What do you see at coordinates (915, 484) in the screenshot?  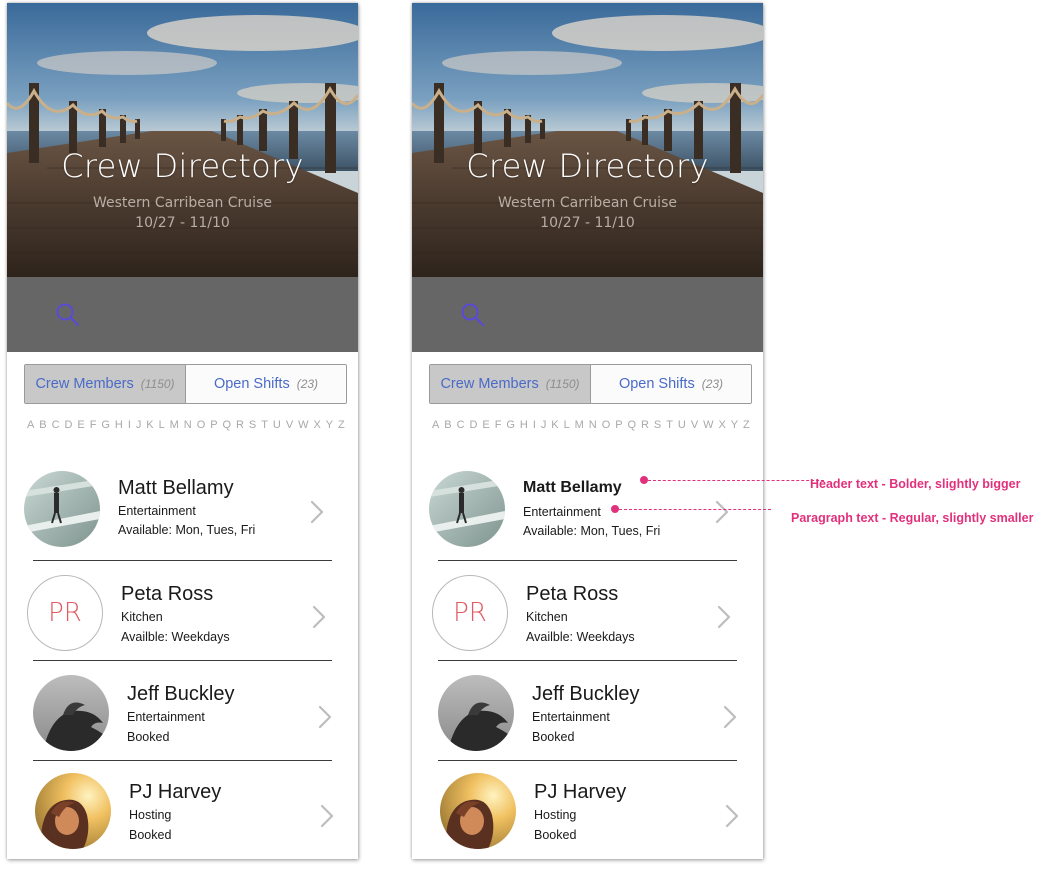 I see `annotation-header-text: Header text - Bolder, slightly bigger` at bounding box center [915, 484].